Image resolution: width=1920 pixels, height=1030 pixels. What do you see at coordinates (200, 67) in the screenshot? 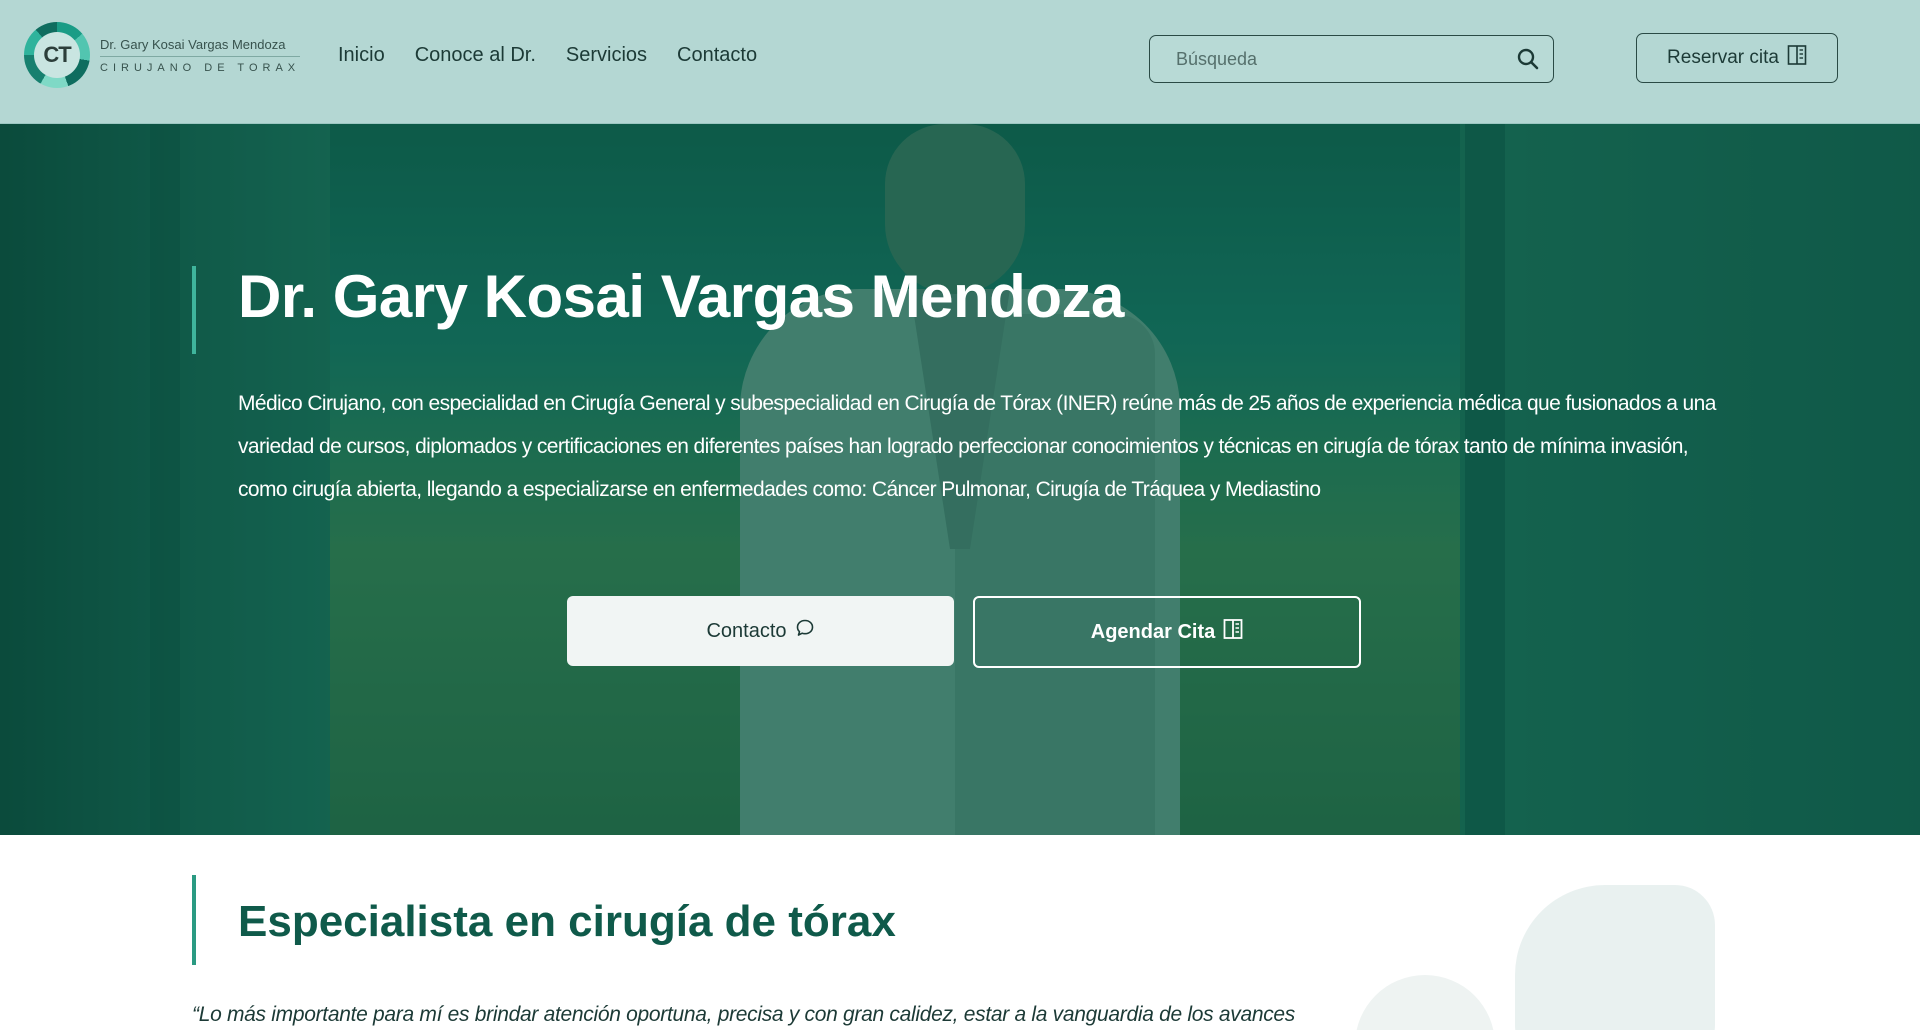
I see `logo-subtitle: CIRUJANO DE TORAX` at bounding box center [200, 67].